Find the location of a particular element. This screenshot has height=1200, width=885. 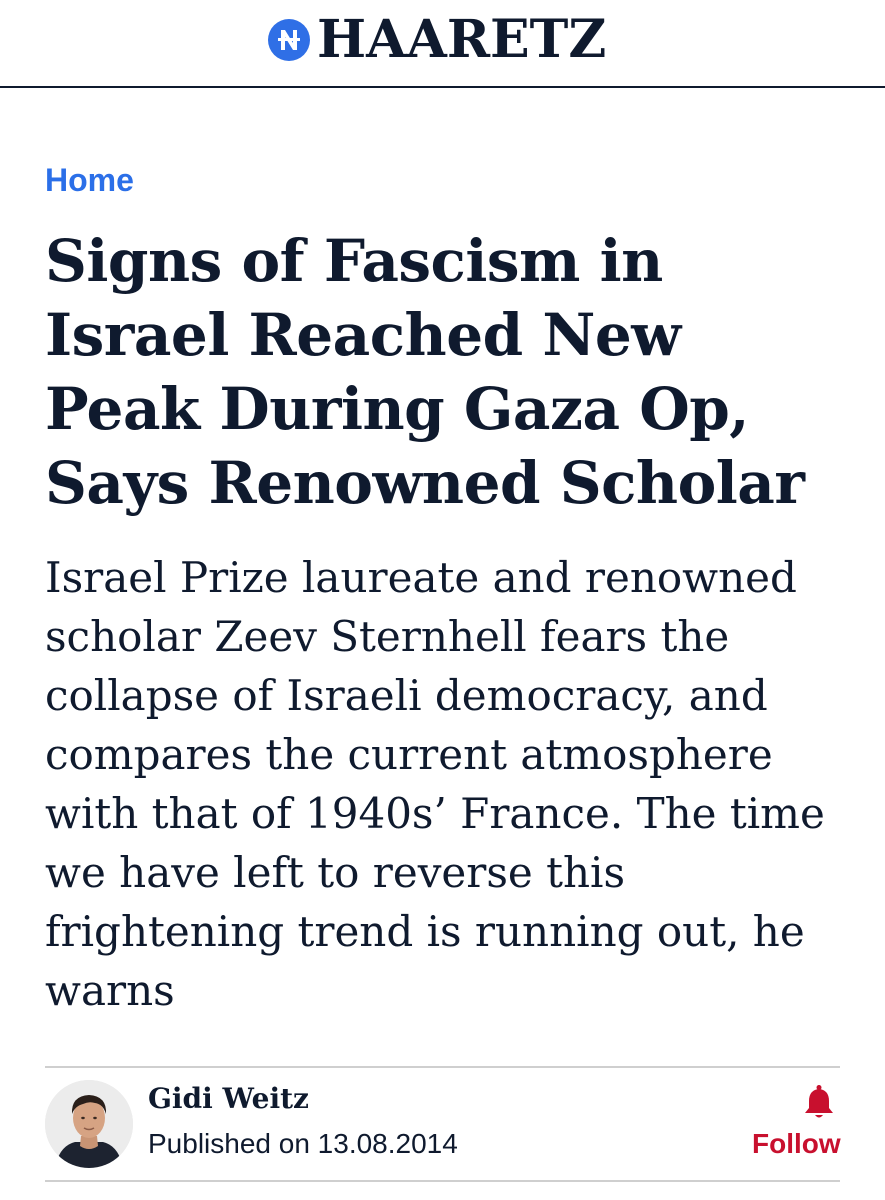

byline-divider-top is located at coordinates (442, 1067).